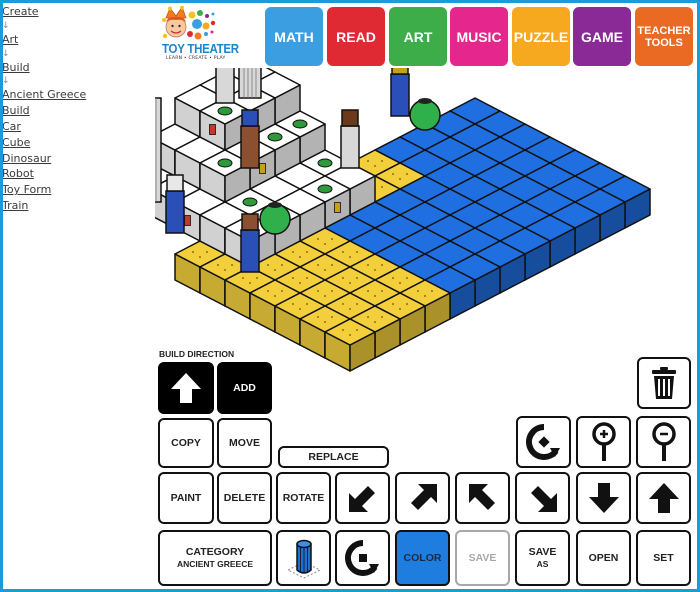 The width and height of the screenshot is (700, 592). I want to click on zoom-out-icon, so click(663, 441).